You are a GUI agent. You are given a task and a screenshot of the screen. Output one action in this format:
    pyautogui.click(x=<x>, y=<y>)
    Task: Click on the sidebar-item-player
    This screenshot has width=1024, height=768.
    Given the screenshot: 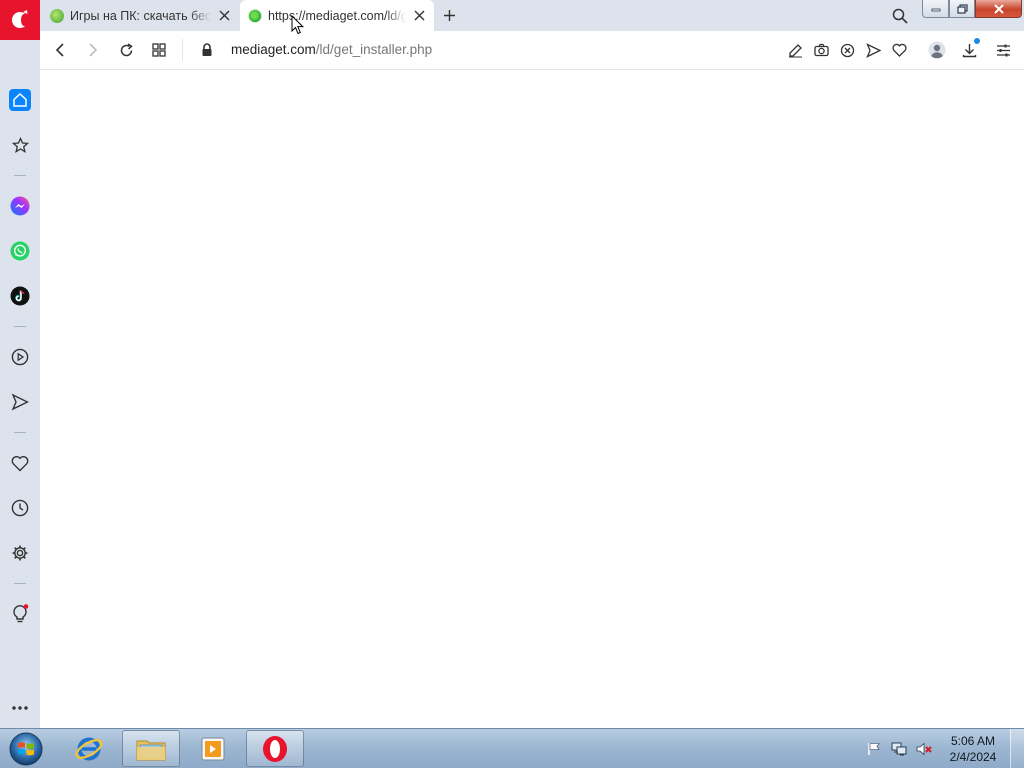 What is the action you would take?
    pyautogui.click(x=20, y=357)
    